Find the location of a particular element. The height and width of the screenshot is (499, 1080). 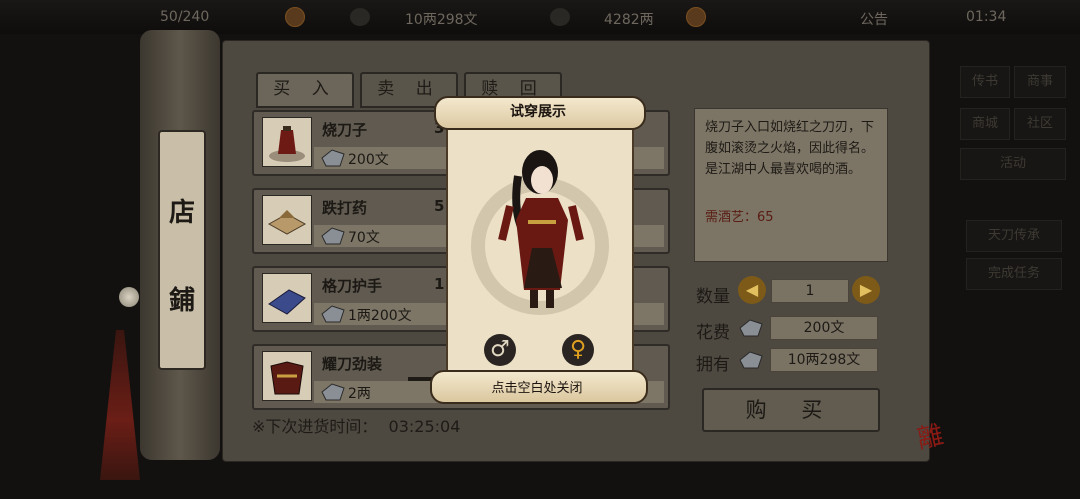

shop-sign-char-1: 店 is located at coordinates (181, 213).